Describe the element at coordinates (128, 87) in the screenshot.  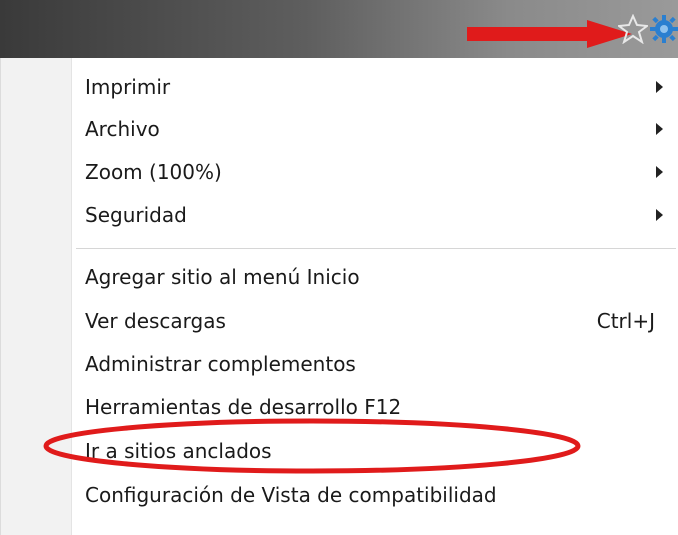
I see `menu-item-label: Imprimir` at that location.